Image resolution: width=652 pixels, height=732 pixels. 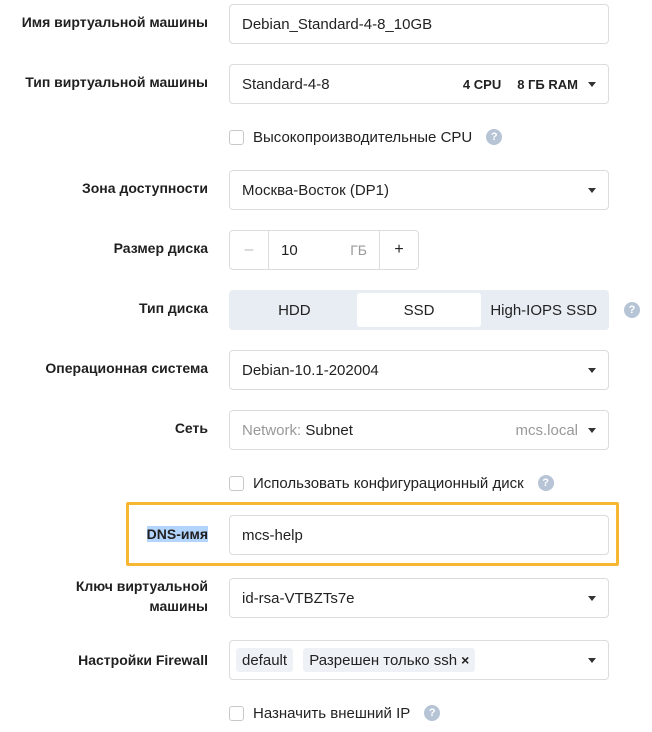 I want to click on zone-label: Зона доступности, so click(x=144, y=188).